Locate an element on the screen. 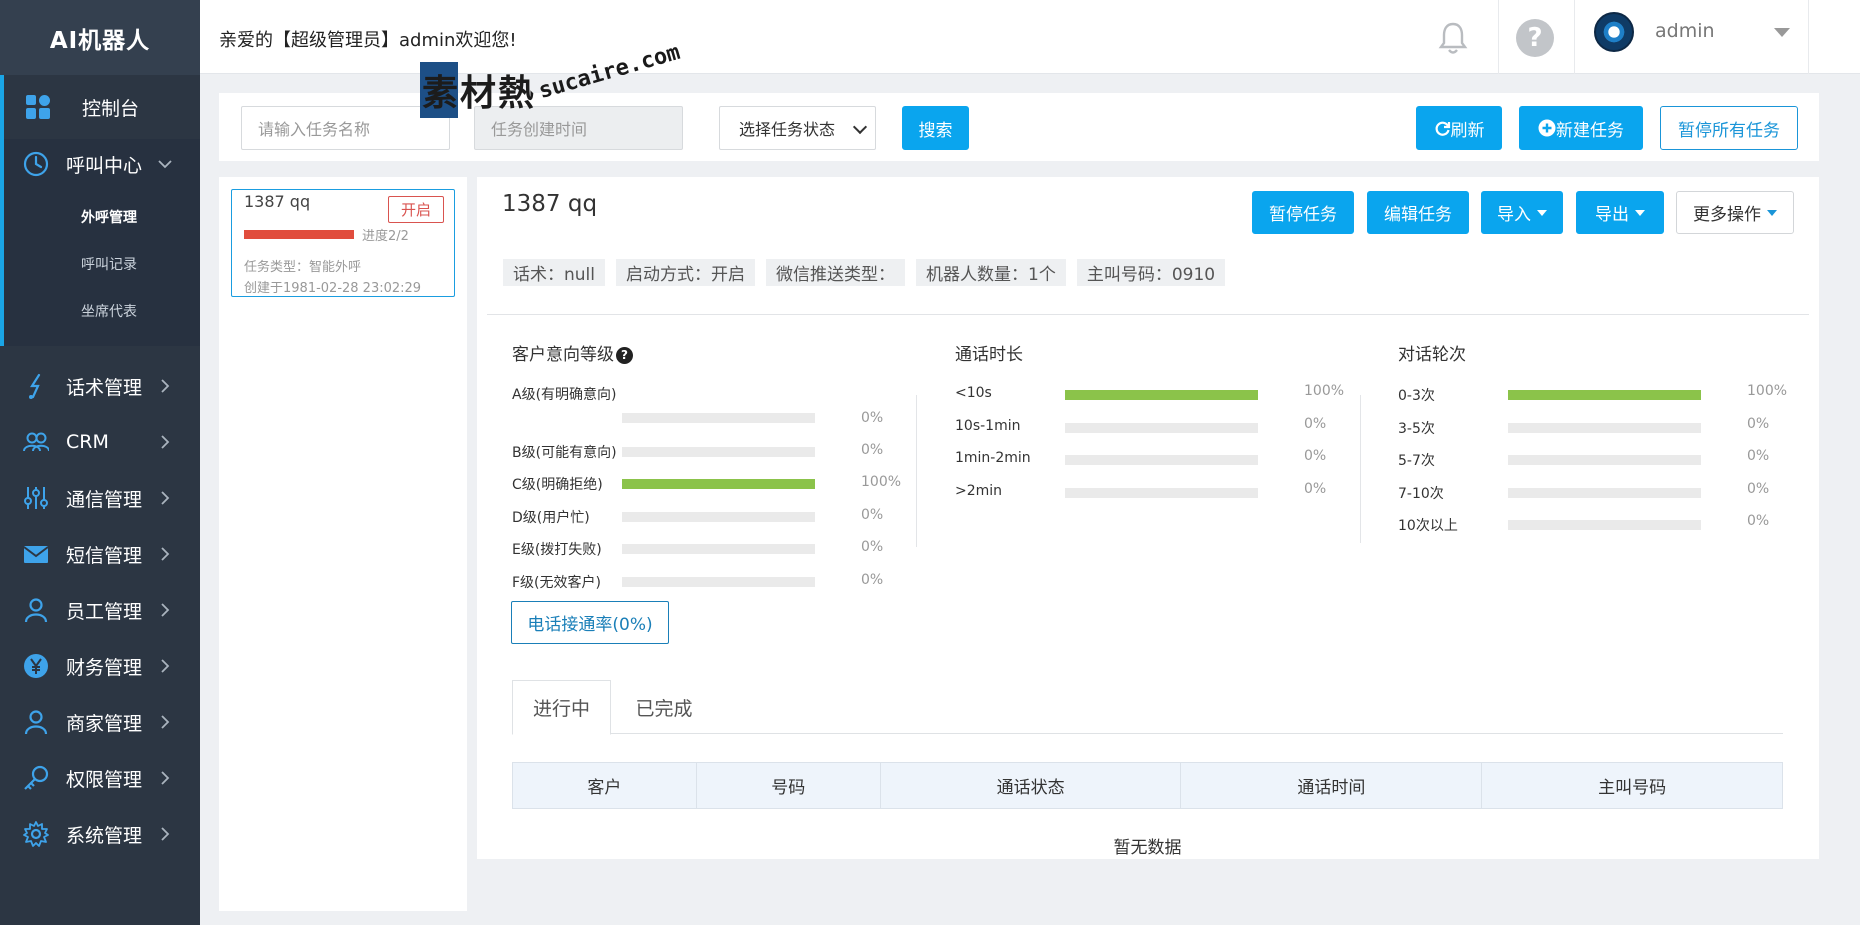 This screenshot has height=925, width=1860. duration-row-percent: 0% is located at coordinates (1315, 456).